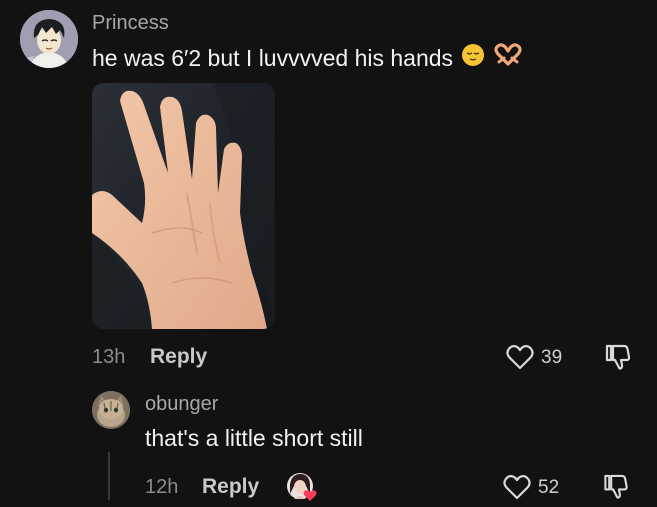 Image resolution: width=657 pixels, height=507 pixels. What do you see at coordinates (111, 410) in the screenshot?
I see `reply-avatar` at bounding box center [111, 410].